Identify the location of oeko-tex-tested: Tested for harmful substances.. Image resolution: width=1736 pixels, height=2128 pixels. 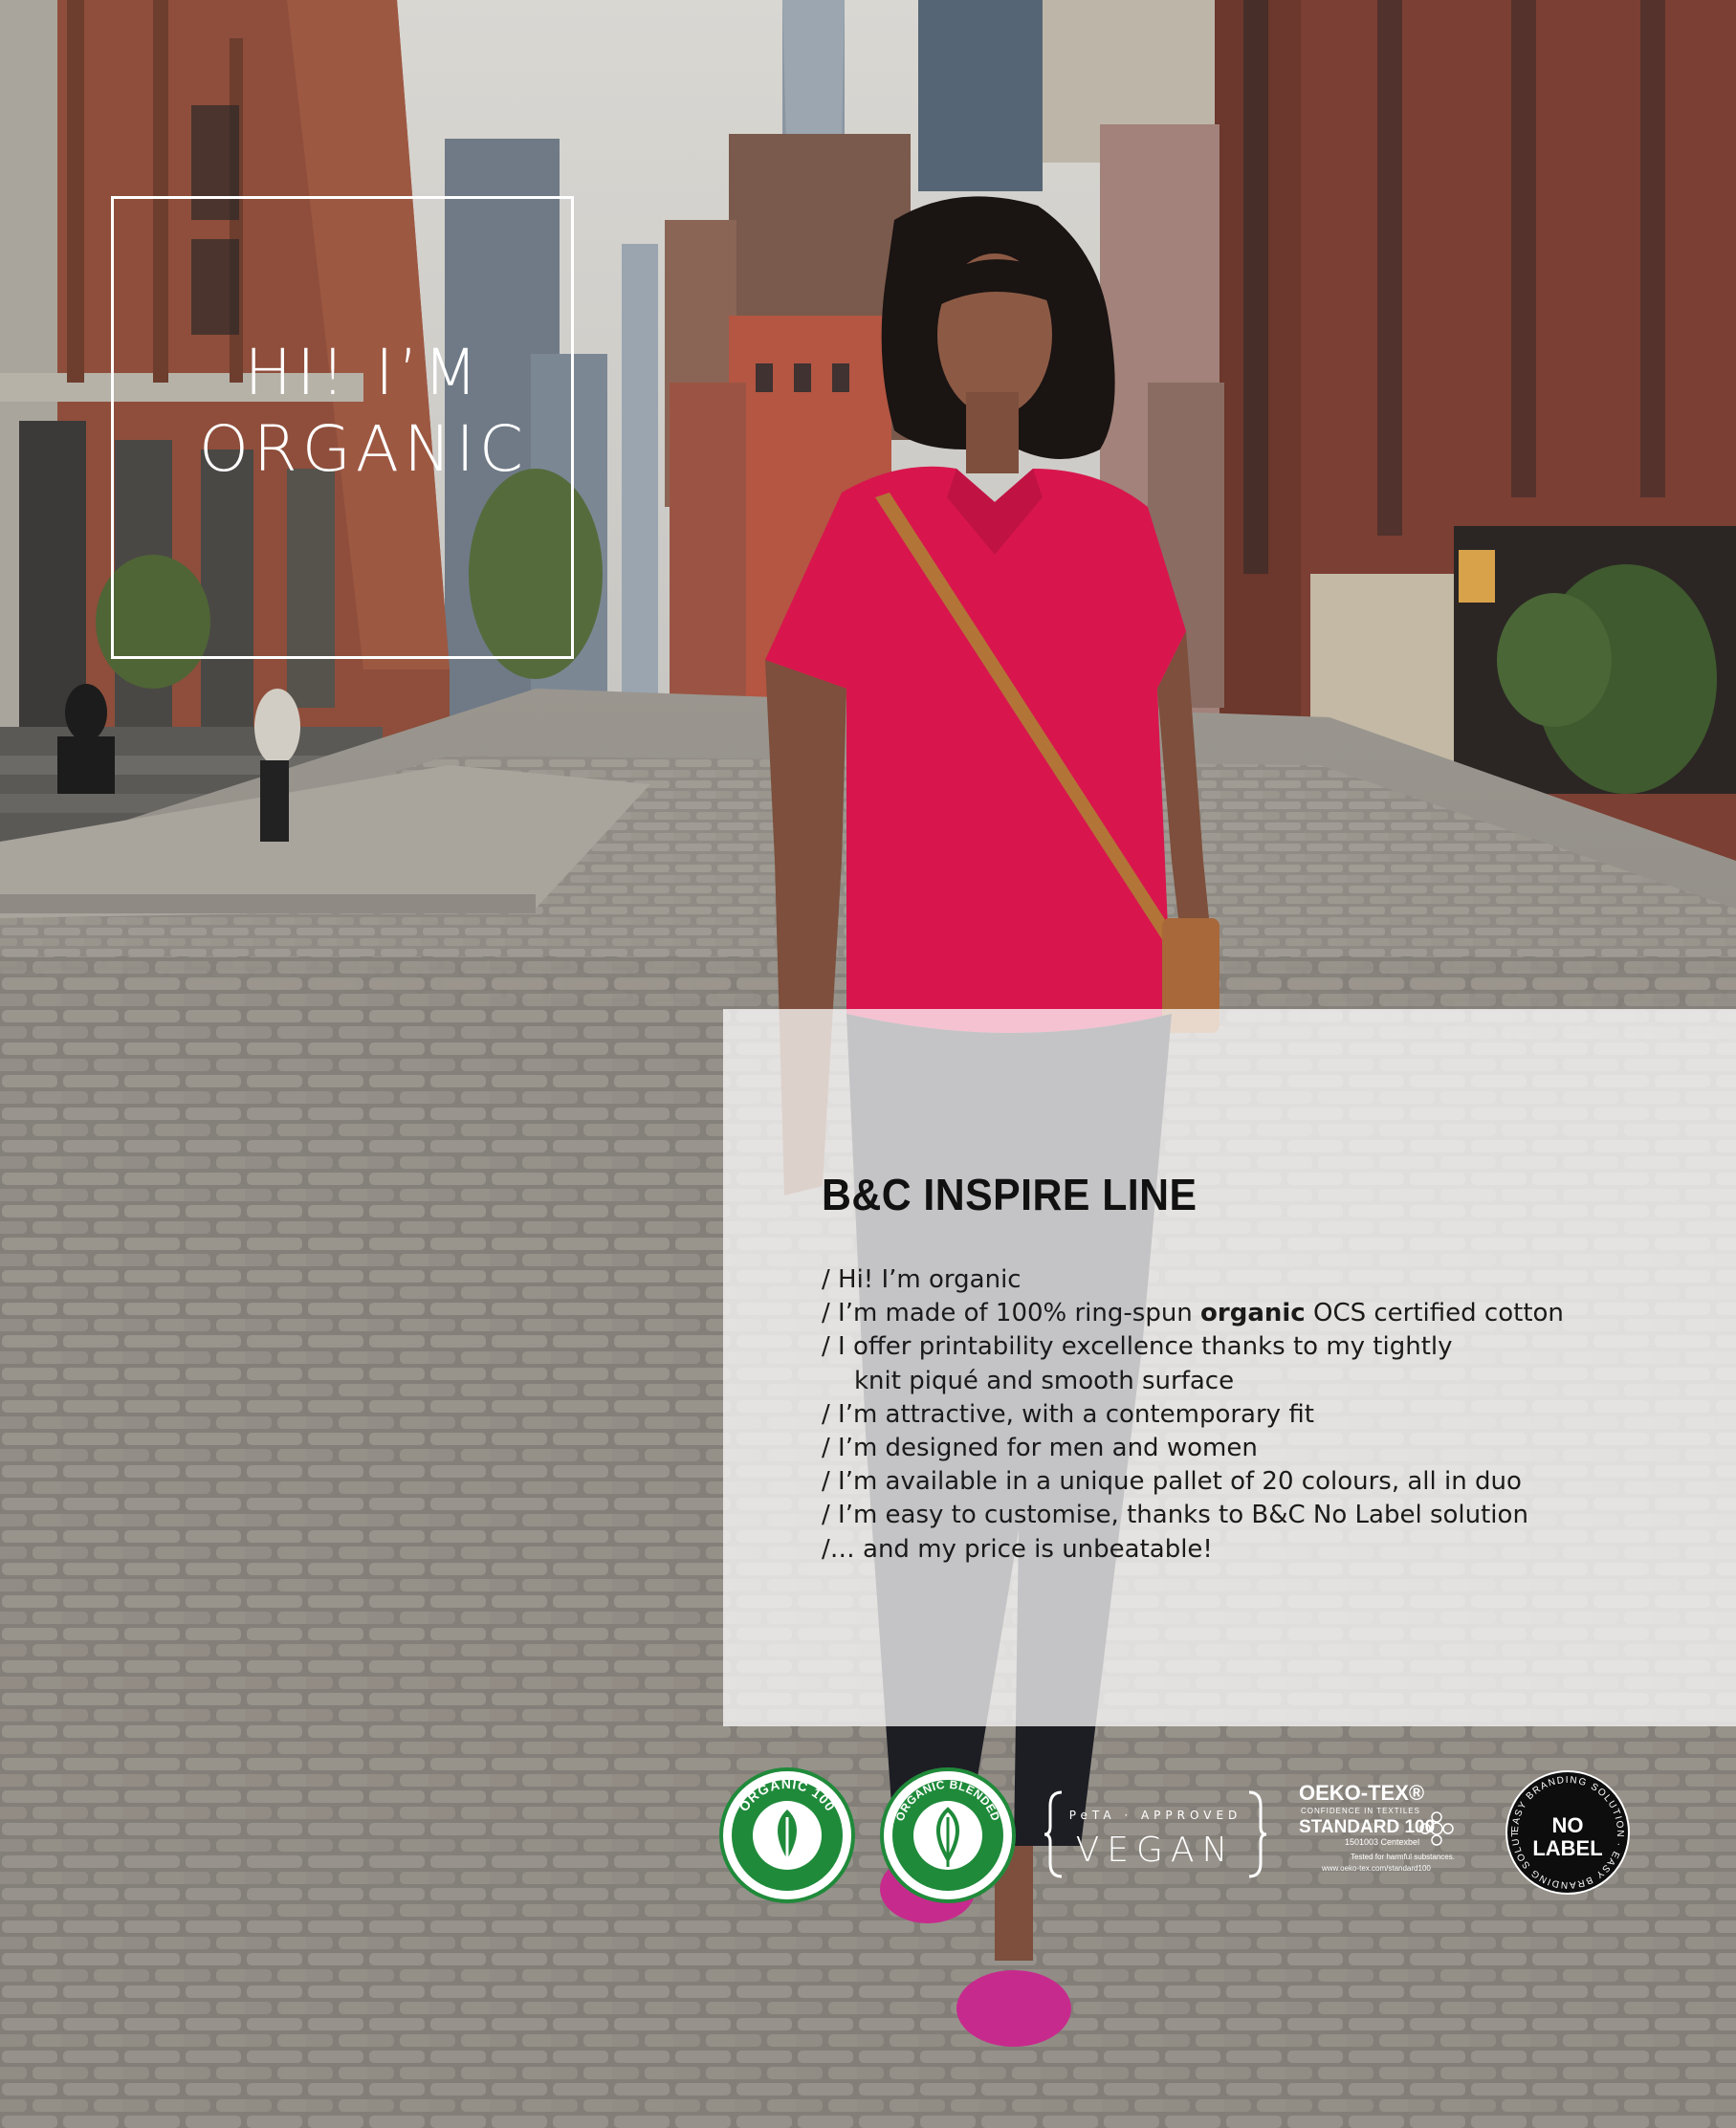
(1403, 1857).